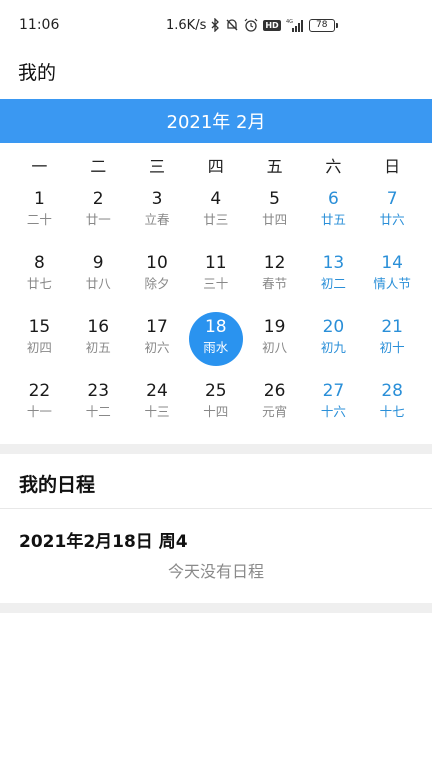  I want to click on calendar-day: 8 廿七, so click(39, 279).